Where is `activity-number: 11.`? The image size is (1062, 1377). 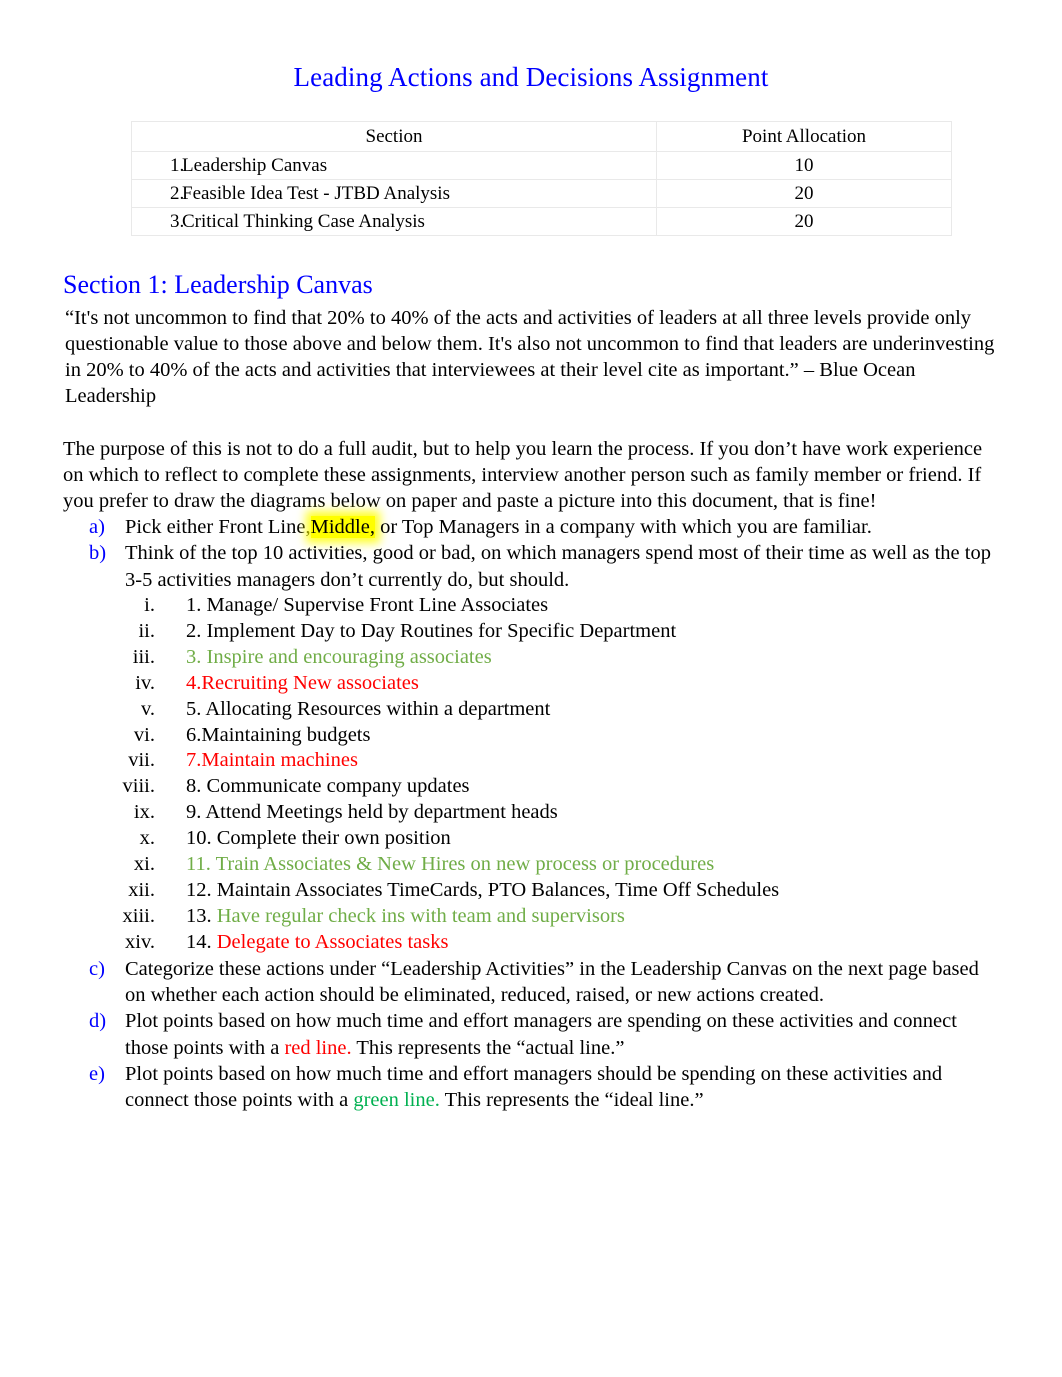 activity-number: 11. is located at coordinates (198, 864).